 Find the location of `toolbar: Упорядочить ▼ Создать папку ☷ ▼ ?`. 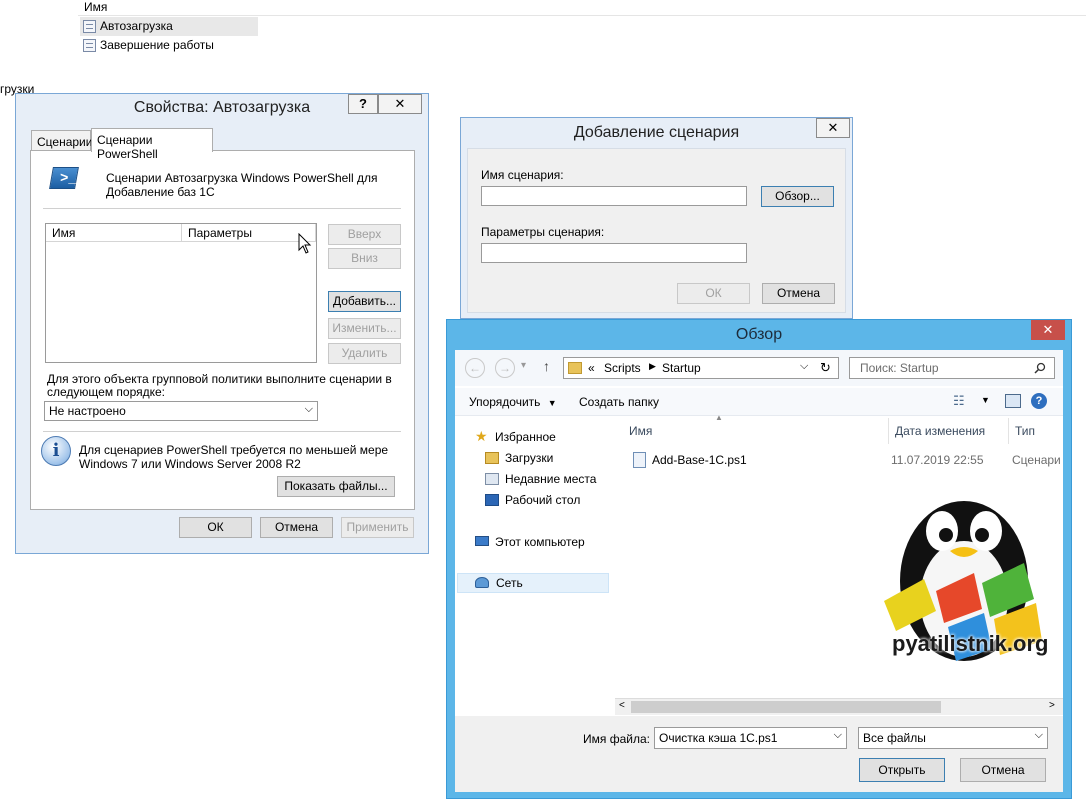

toolbar: Упорядочить ▼ Создать папку ☷ ▼ ? is located at coordinates (759, 402).